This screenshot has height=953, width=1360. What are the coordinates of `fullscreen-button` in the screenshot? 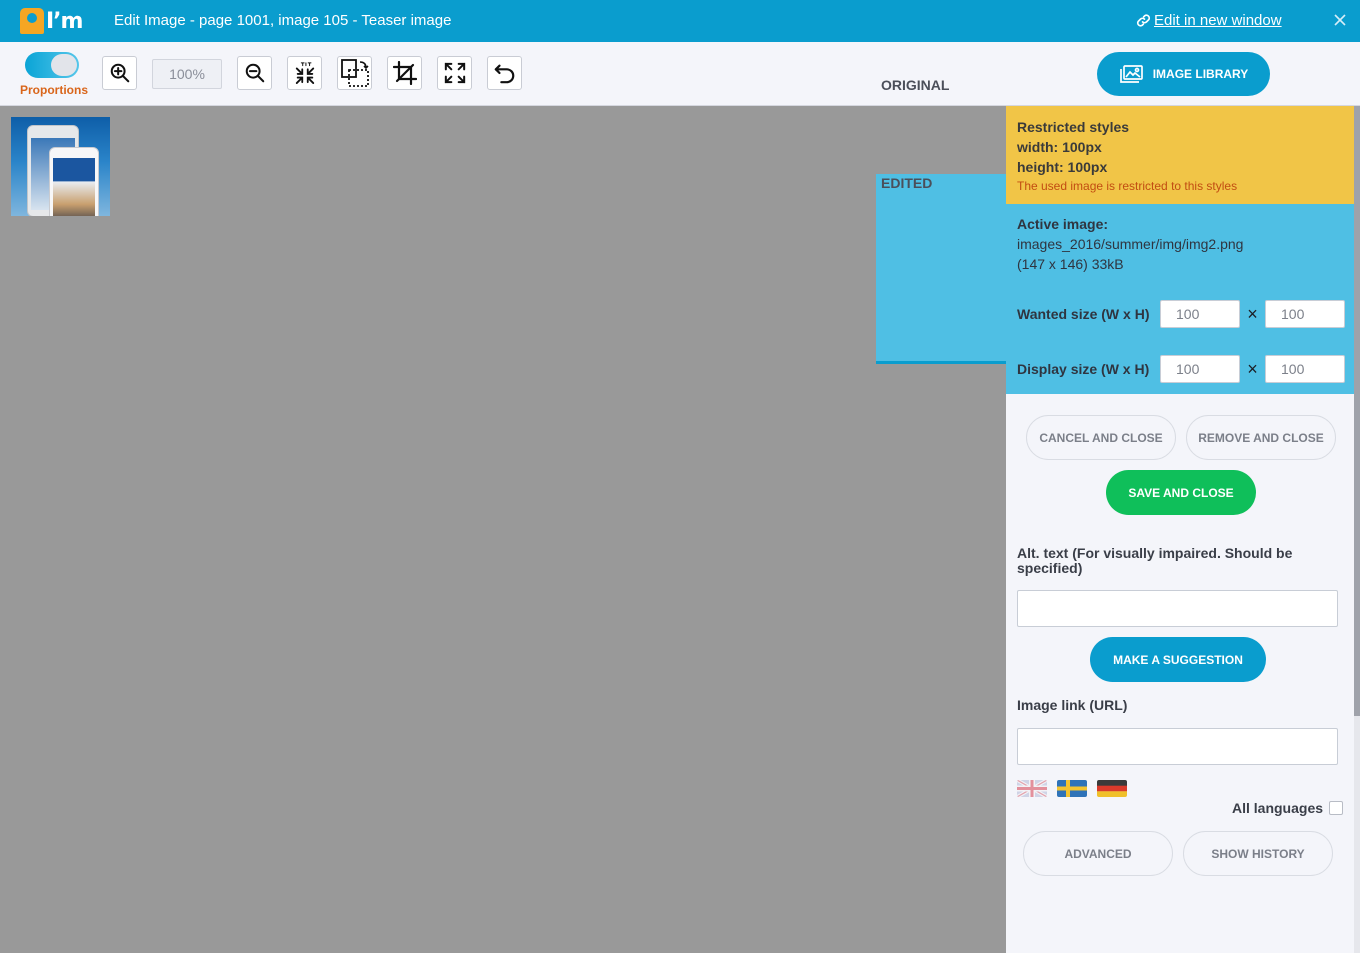 It's located at (454, 73).